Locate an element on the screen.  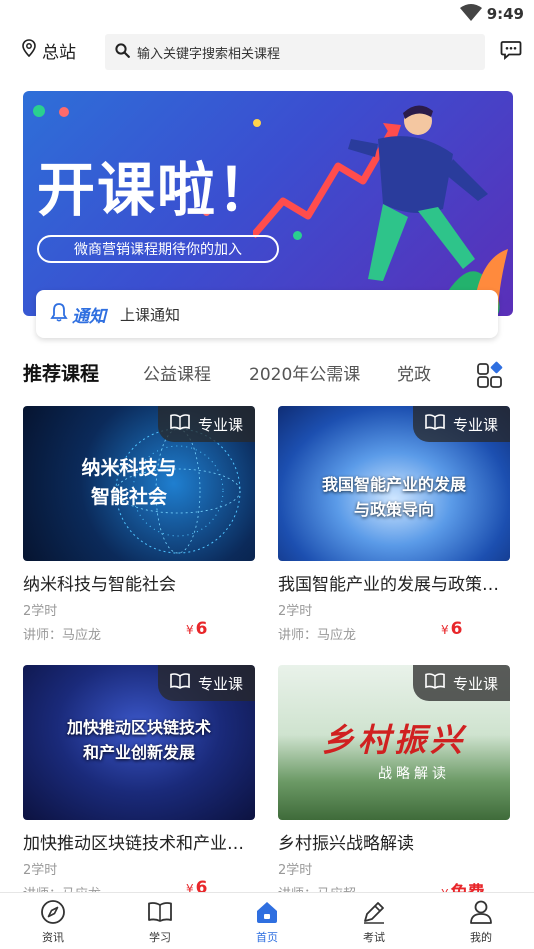
nav-label: 我的 is located at coordinates (481, 937).